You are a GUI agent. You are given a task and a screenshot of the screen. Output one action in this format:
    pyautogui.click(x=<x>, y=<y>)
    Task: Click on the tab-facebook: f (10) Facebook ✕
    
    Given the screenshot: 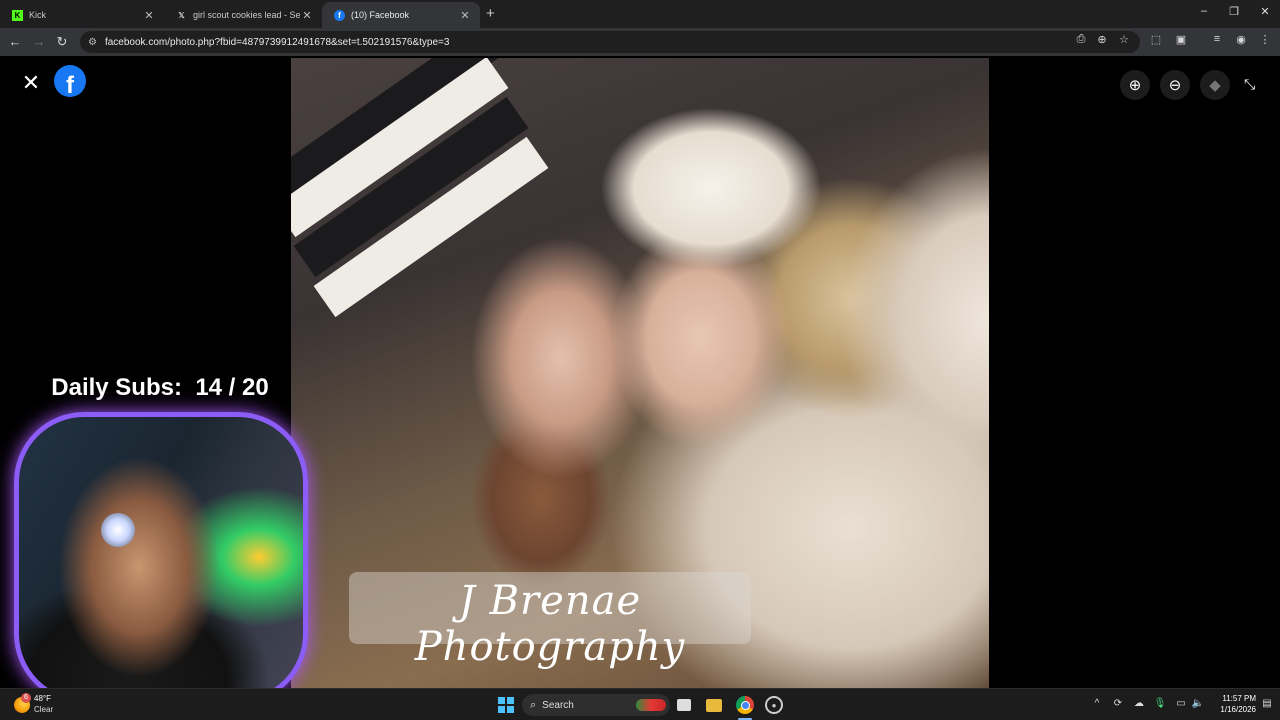 What is the action you would take?
    pyautogui.click(x=401, y=15)
    